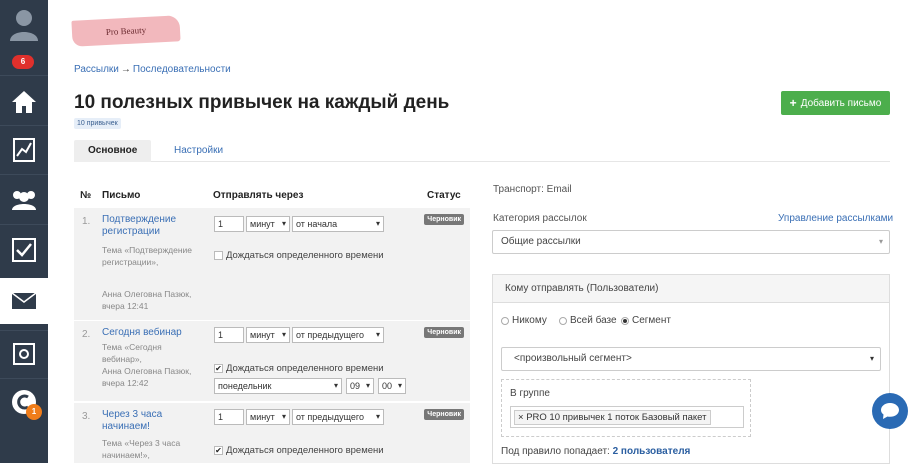 This screenshot has height=464, width=924. I want to click on row-number: 2., so click(86, 334).